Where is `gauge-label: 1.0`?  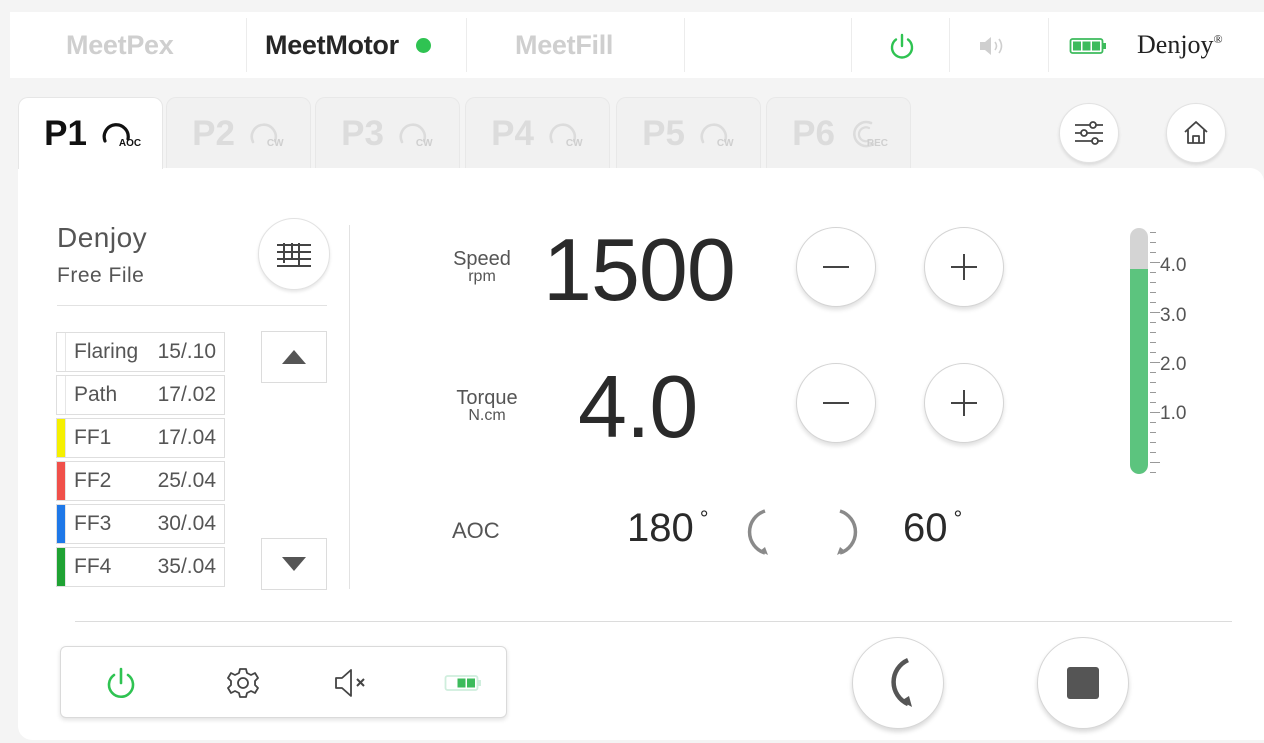
gauge-label: 1.0 is located at coordinates (1173, 413).